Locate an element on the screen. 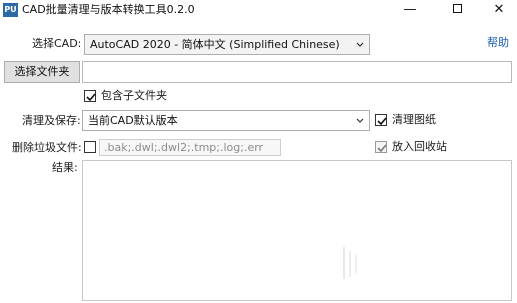 This screenshot has width=517, height=303. maximize-button is located at coordinates (457, 11).